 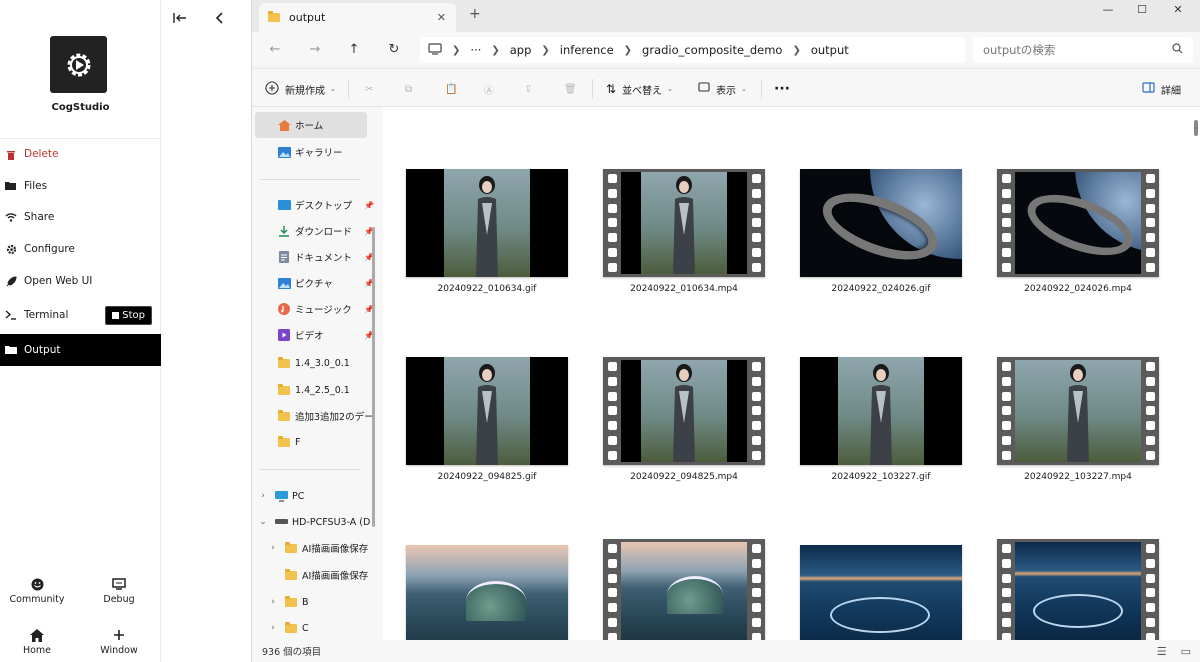 I want to click on search-input: outputの検索, so click(x=1083, y=50).